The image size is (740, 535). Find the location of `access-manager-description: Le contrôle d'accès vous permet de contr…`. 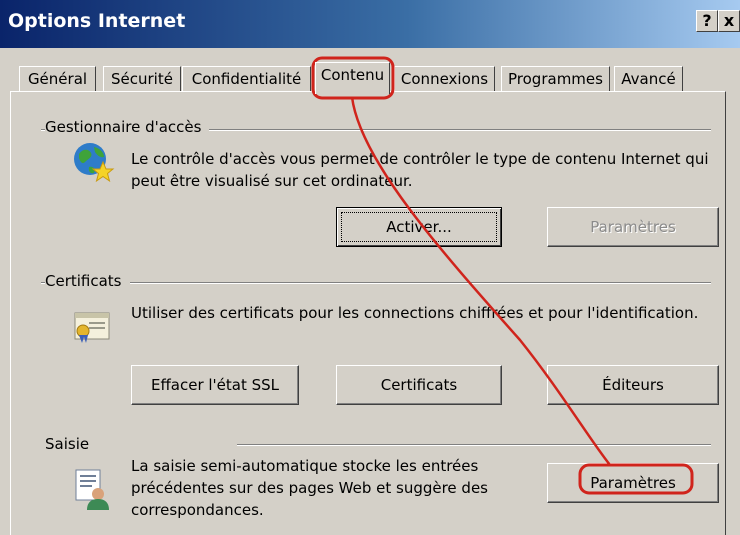

access-manager-description: Le contrôle d'accès vous permet de contr… is located at coordinates (420, 170).